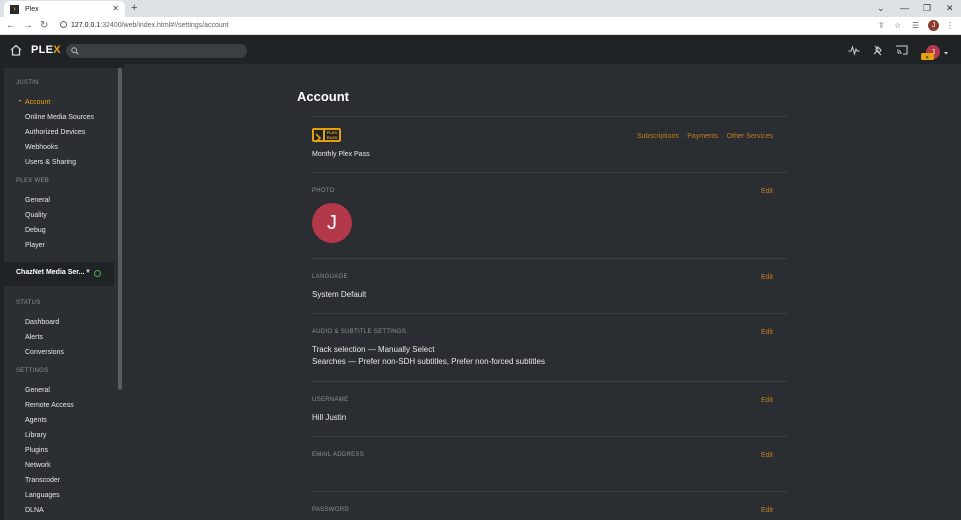 The height and width of the screenshot is (520, 961). What do you see at coordinates (933, 25) in the screenshot?
I see `browser-profile-avatar: J` at bounding box center [933, 25].